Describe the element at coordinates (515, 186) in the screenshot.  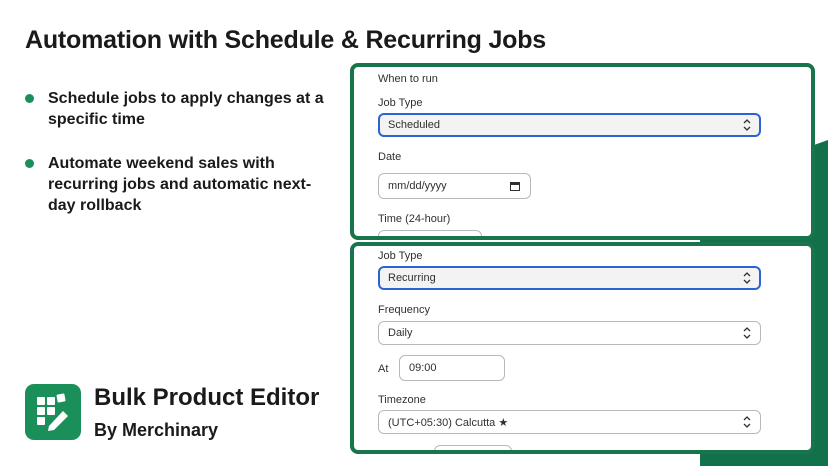
I see `calendar-icon` at that location.